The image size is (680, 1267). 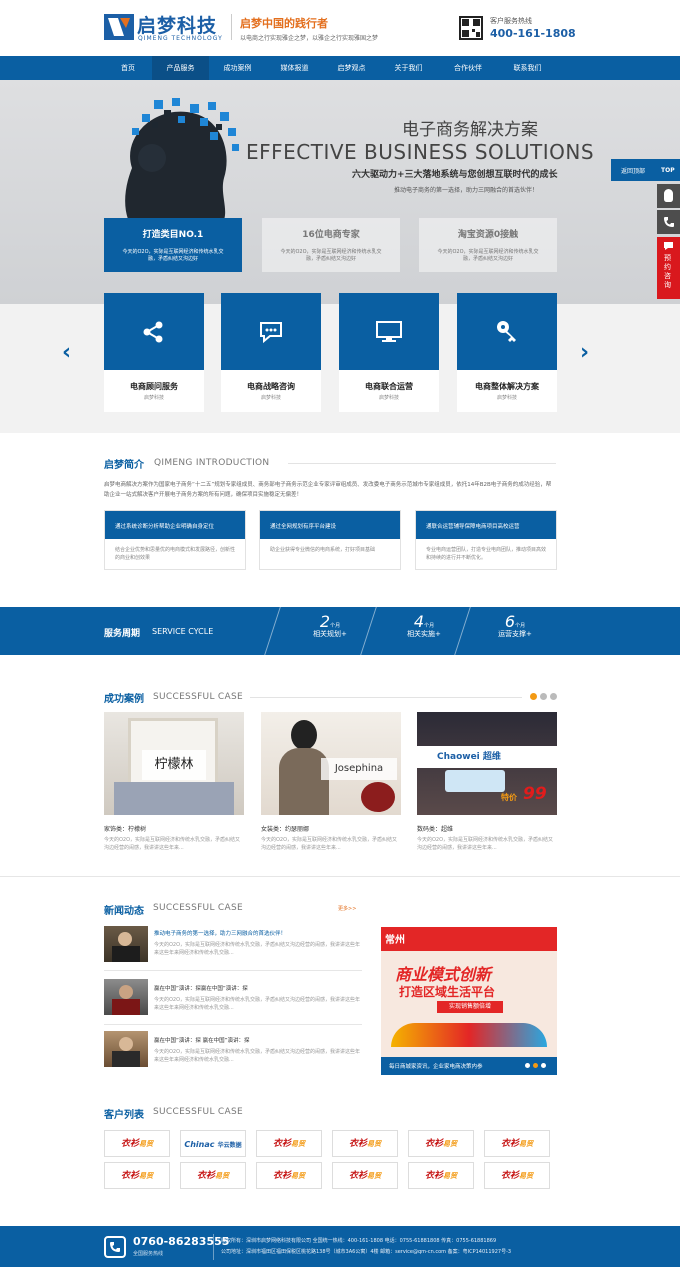 I want to click on news-divider, so click(x=233, y=1024).